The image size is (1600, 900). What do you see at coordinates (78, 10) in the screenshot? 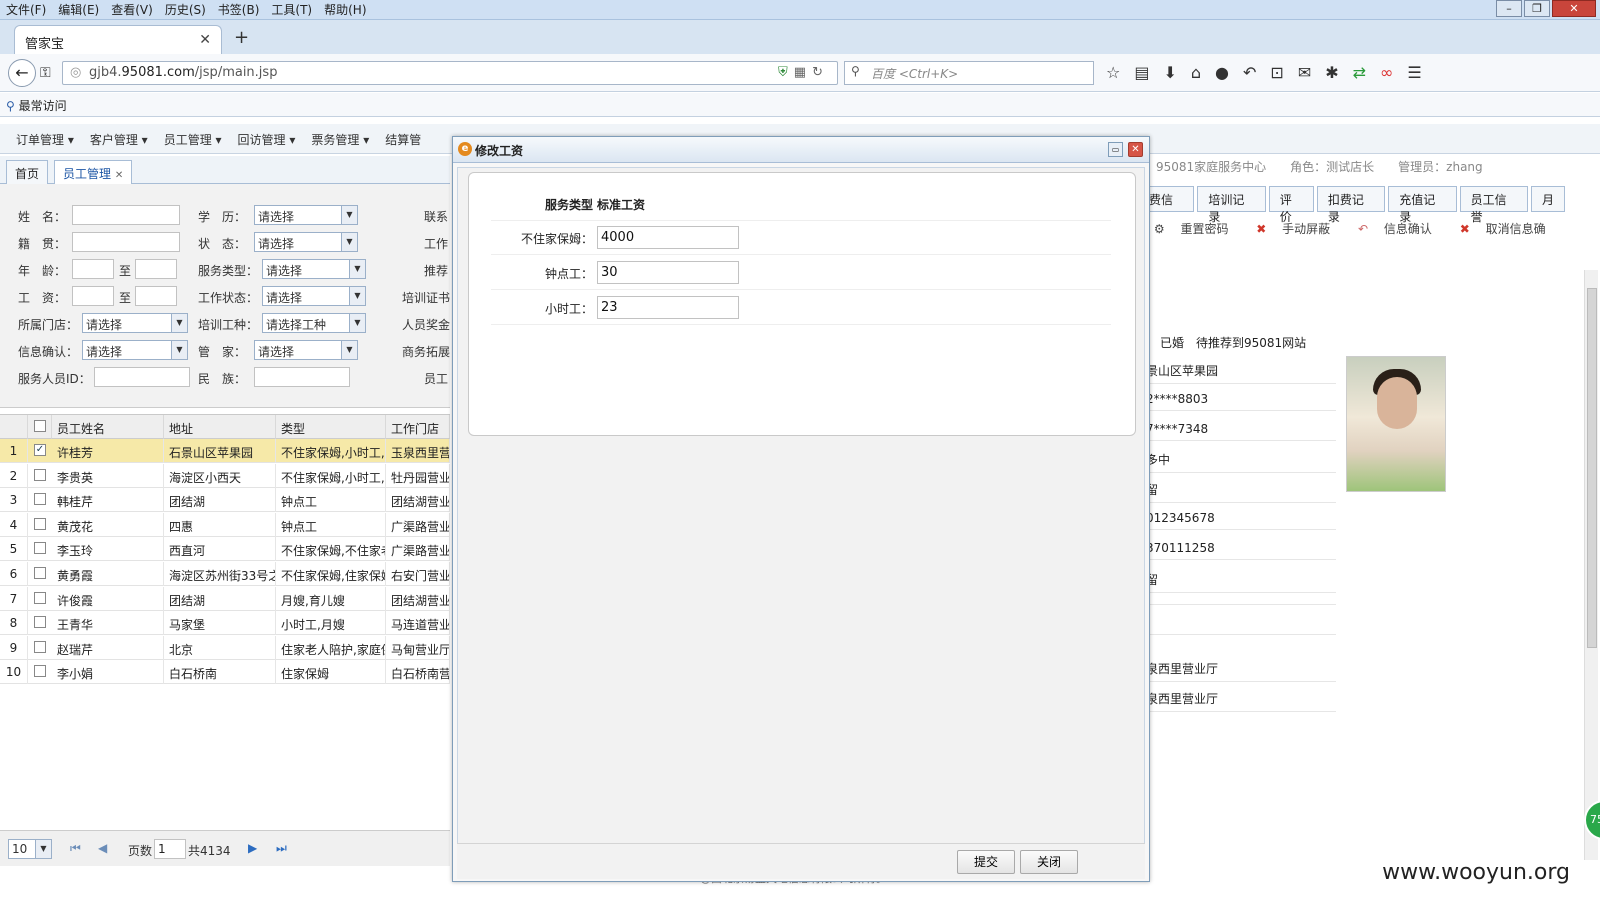
I see `menu-edit: 编辑(E)` at bounding box center [78, 10].